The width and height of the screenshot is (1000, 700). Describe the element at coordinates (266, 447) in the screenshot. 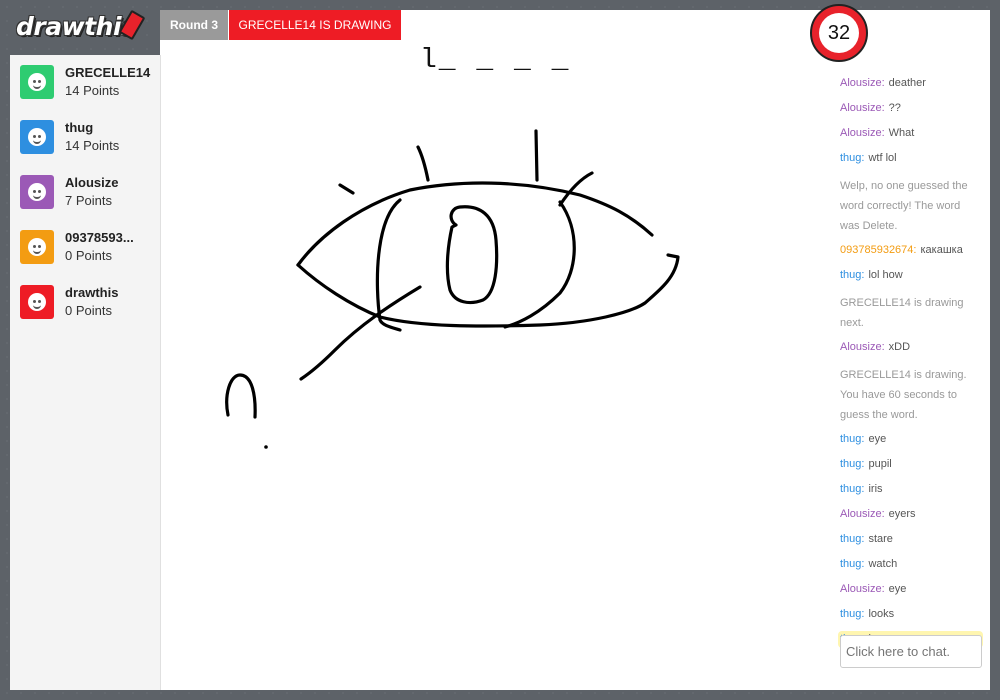

I see `dot-mark` at that location.